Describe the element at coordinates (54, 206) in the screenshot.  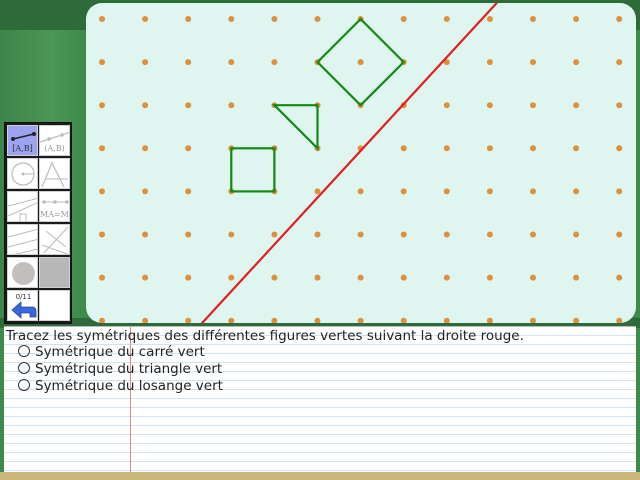
I see `midpoint-tool-button: MA=MB` at that location.